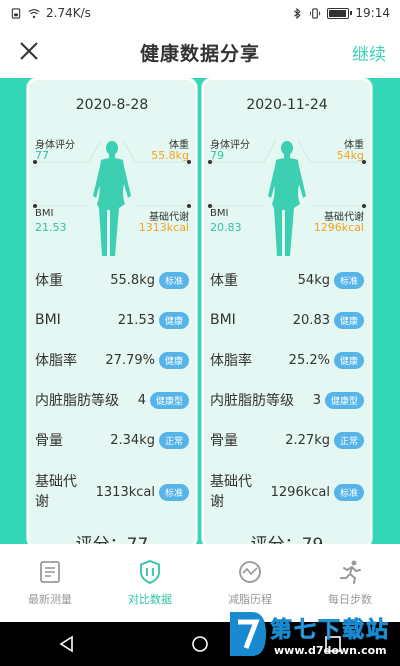  I want to click on continue-button: 继续, so click(369, 52).